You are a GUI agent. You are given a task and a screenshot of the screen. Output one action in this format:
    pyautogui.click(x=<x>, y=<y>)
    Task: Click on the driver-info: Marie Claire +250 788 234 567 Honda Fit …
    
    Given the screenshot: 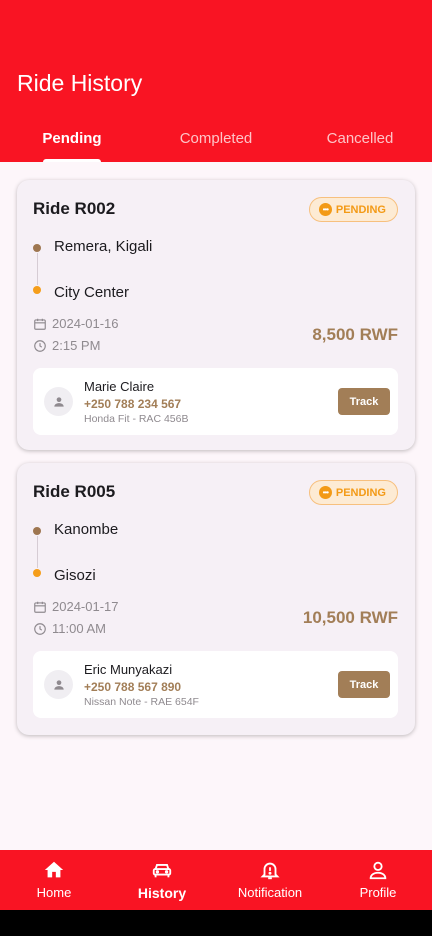 What is the action you would take?
    pyautogui.click(x=215, y=401)
    